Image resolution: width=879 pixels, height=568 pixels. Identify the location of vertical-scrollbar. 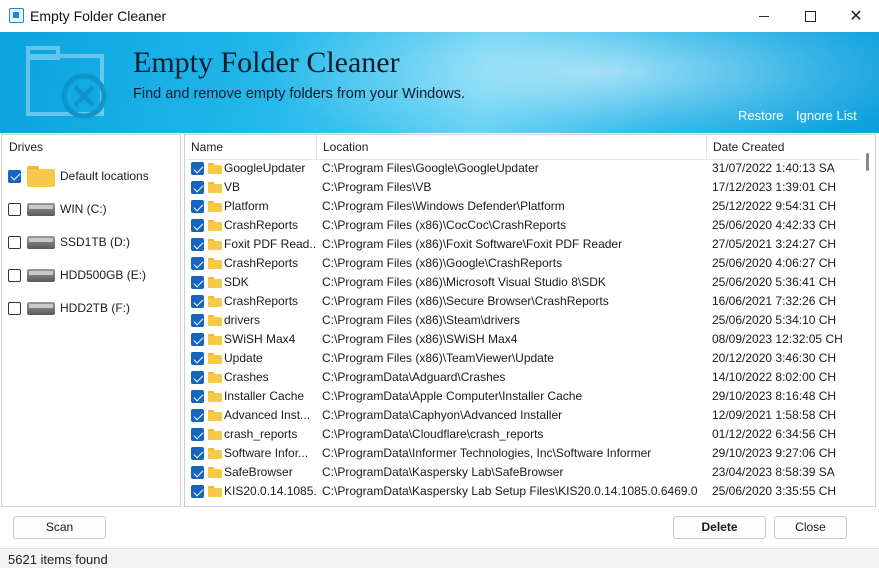
(868, 320).